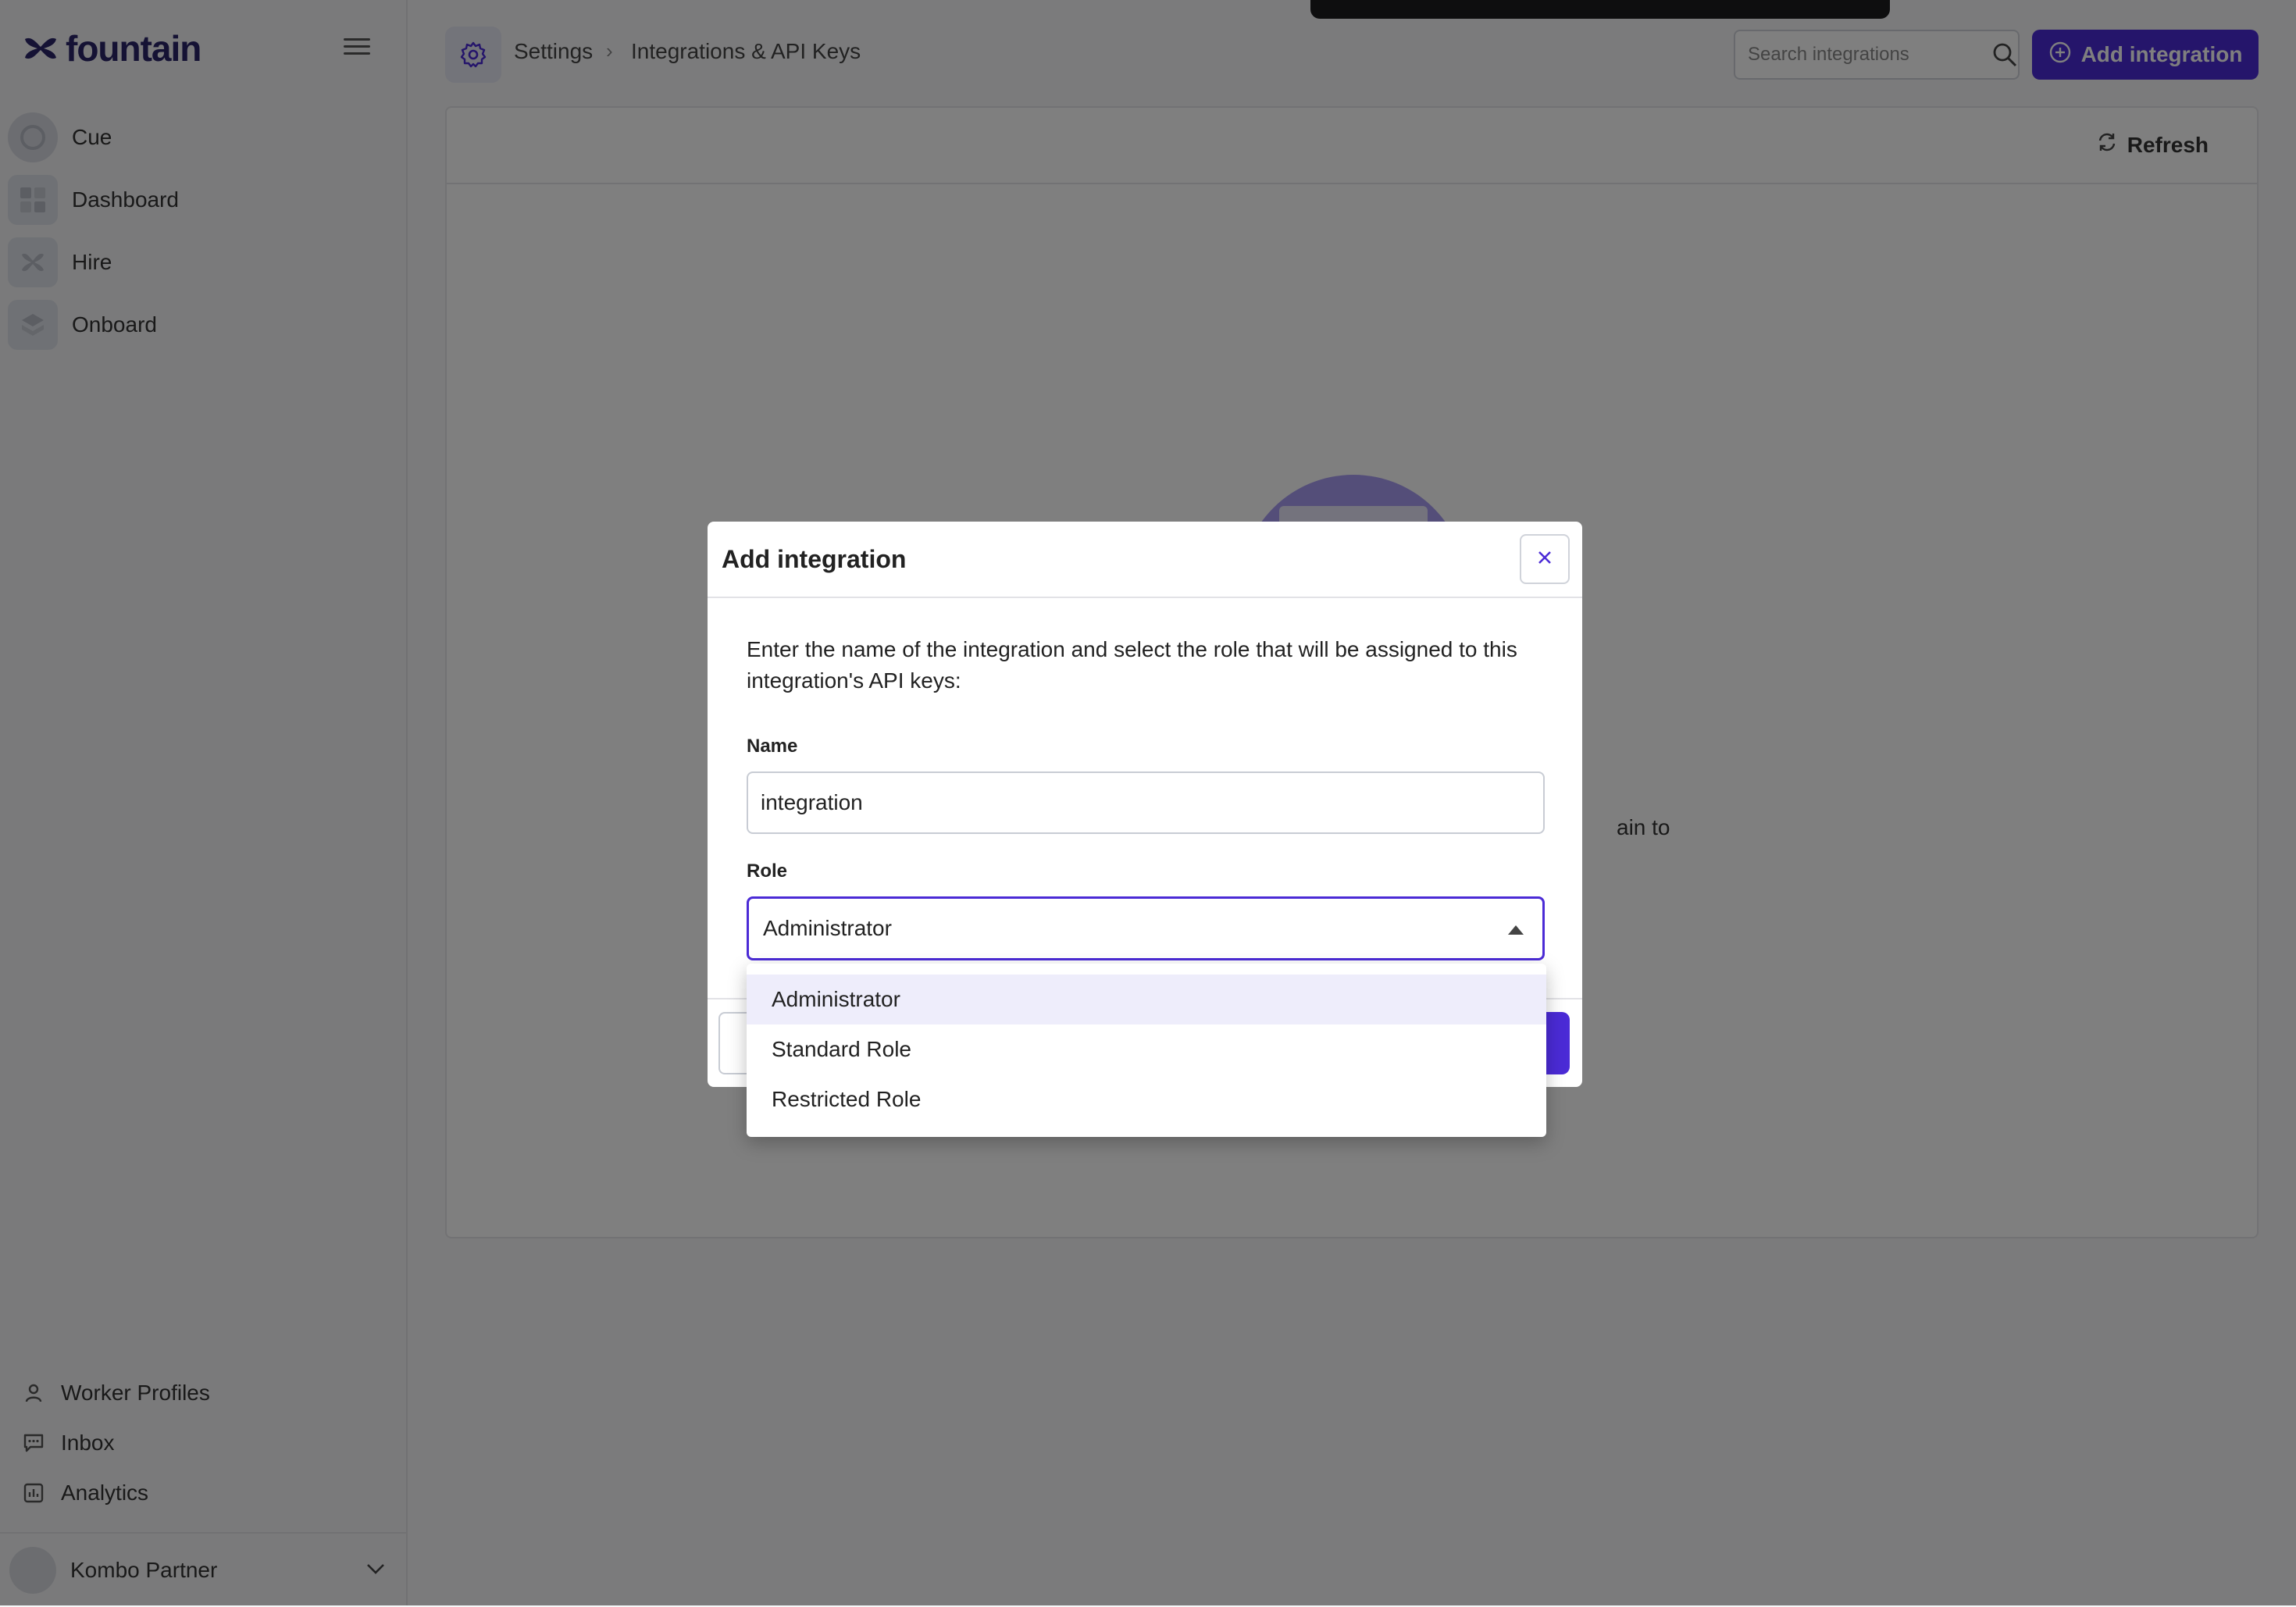 The image size is (2296, 1607). What do you see at coordinates (772, 747) in the screenshot?
I see `name-label: Name` at bounding box center [772, 747].